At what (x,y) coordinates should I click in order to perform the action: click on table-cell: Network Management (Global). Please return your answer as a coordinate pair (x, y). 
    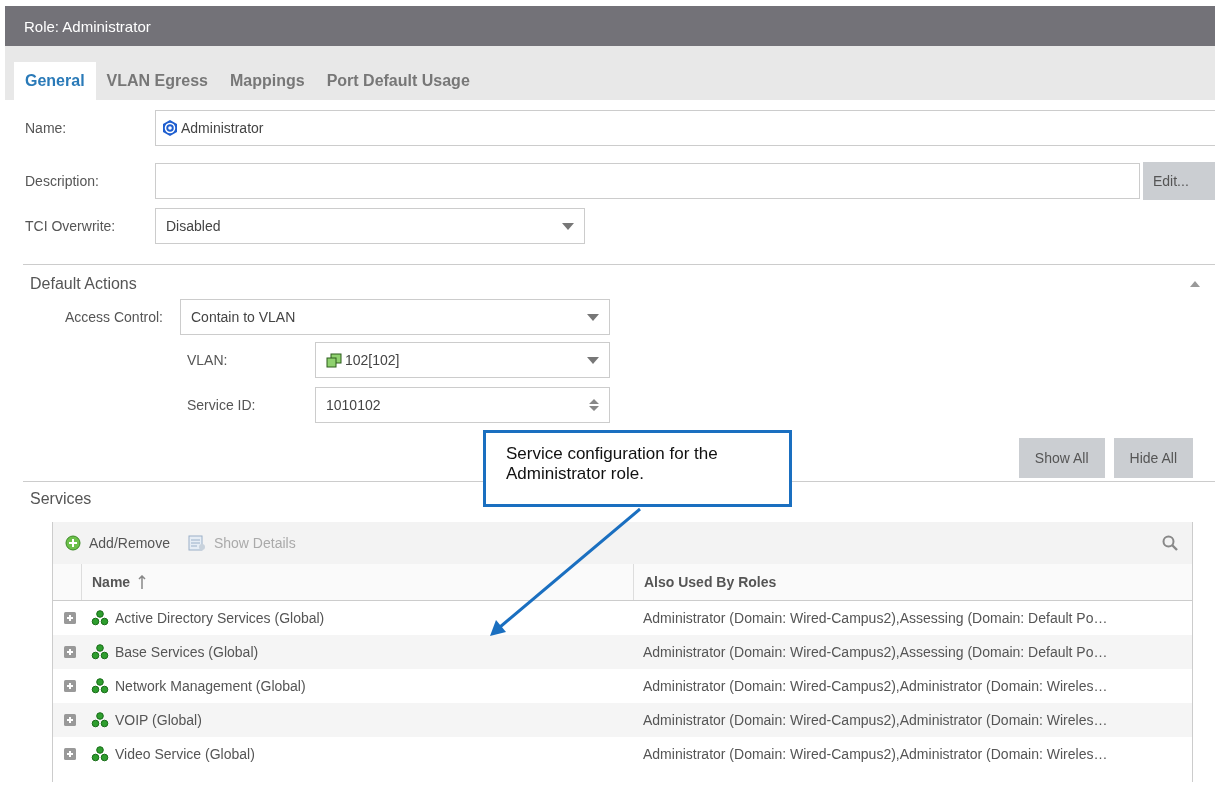
    Looking at the image, I should click on (210, 686).